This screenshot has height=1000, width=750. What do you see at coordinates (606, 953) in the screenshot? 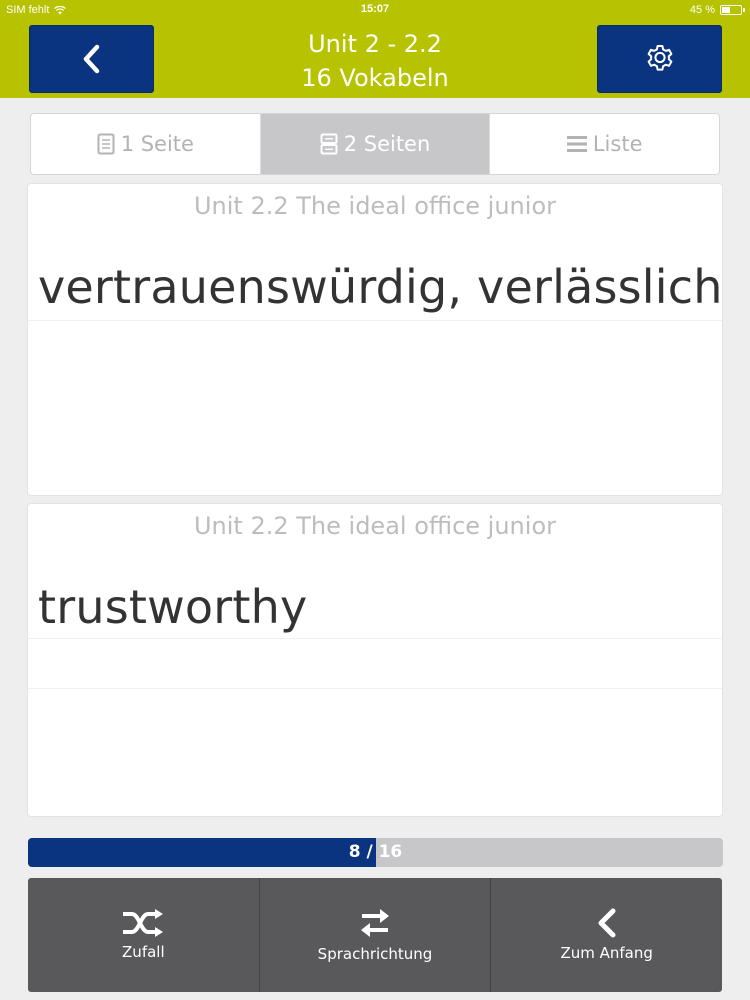
I see `to-start-label: Zum Anfang` at bounding box center [606, 953].